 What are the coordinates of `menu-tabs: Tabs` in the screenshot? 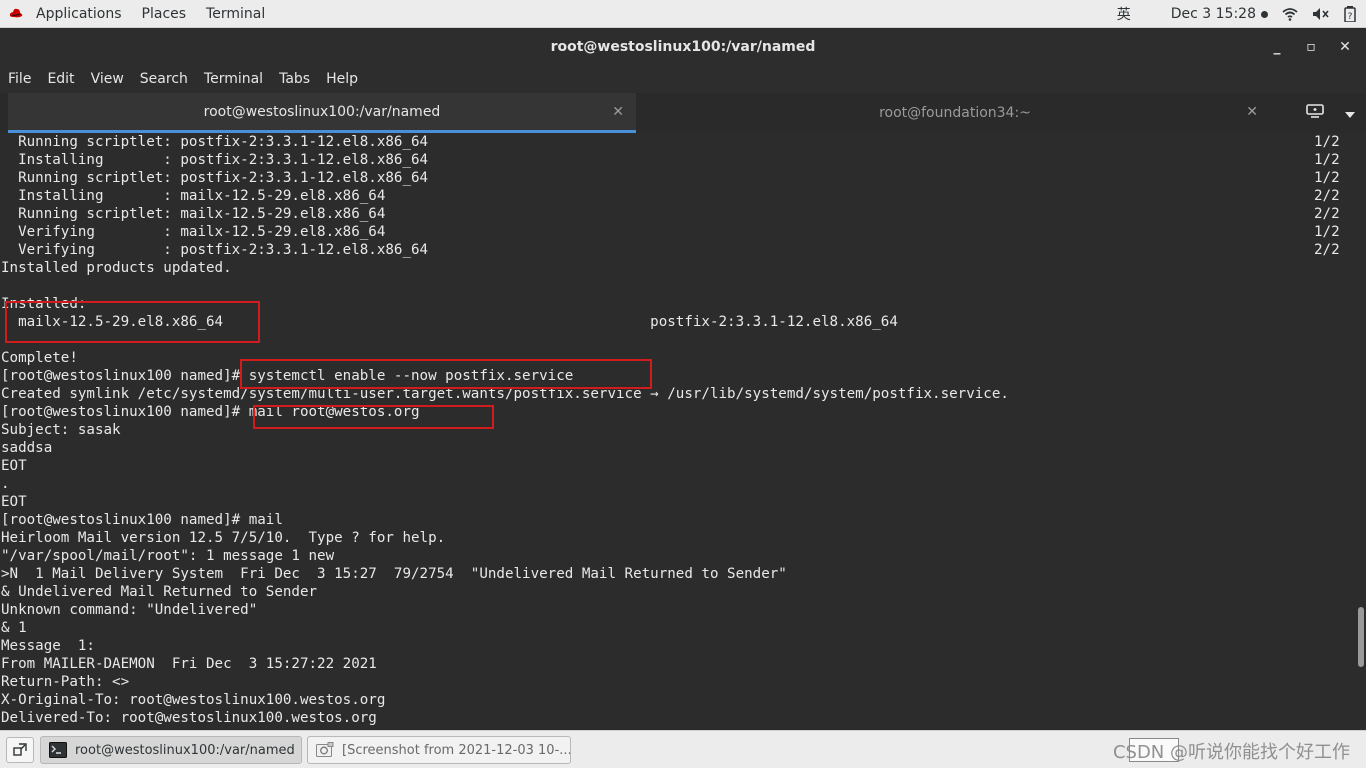 It's located at (294, 79).